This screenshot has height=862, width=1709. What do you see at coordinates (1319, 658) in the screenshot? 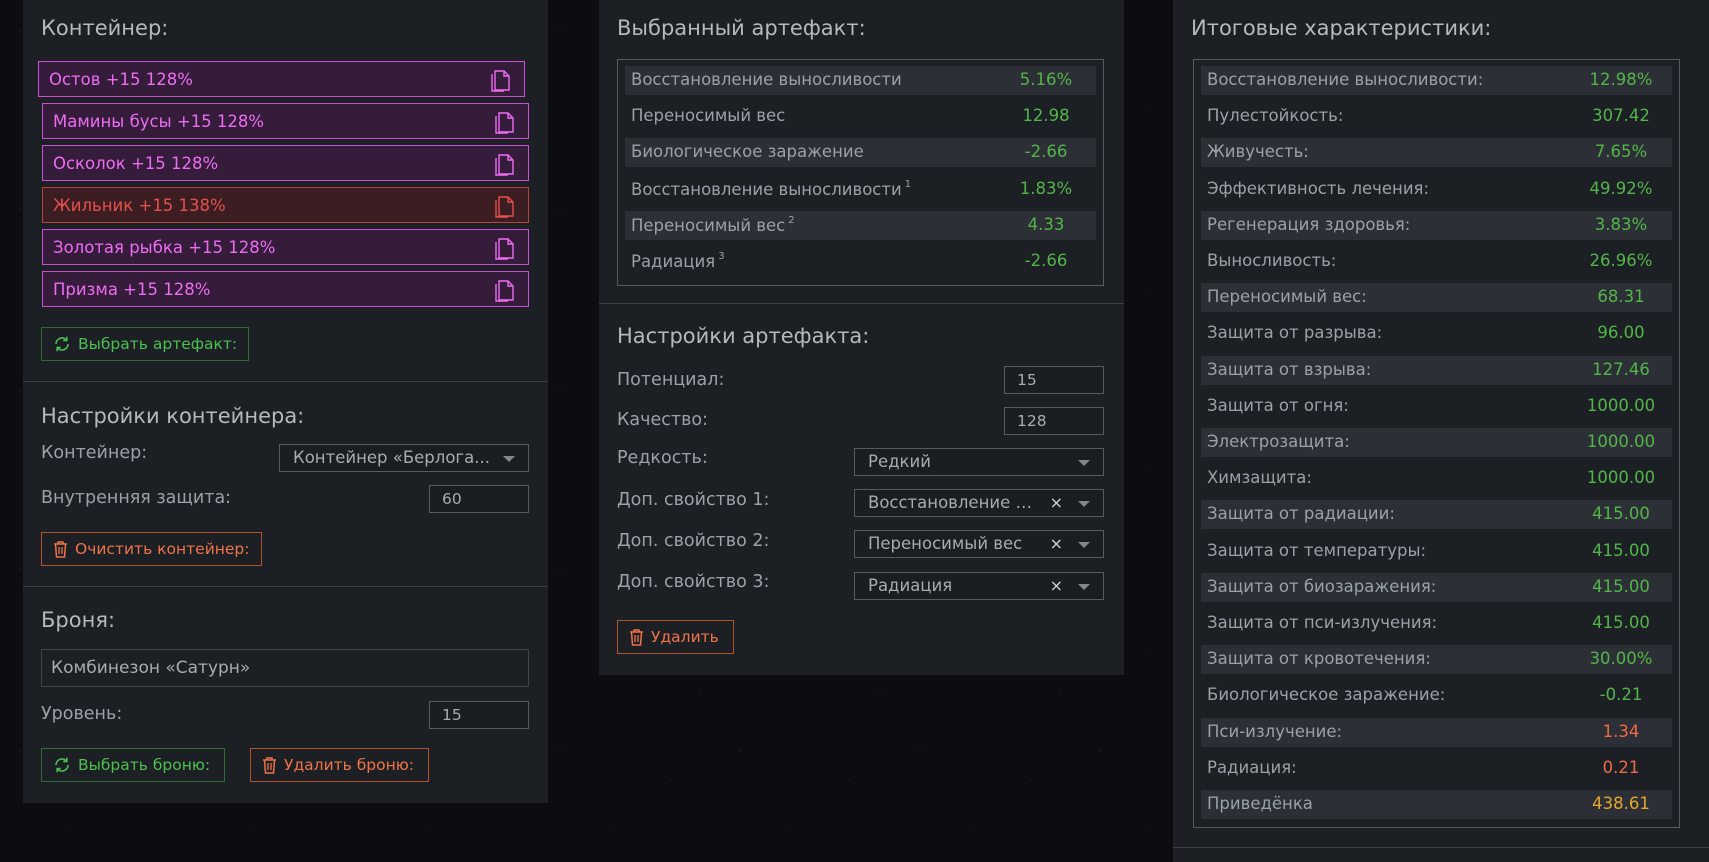
I see `stat-label: Защита от кровотечения:` at bounding box center [1319, 658].